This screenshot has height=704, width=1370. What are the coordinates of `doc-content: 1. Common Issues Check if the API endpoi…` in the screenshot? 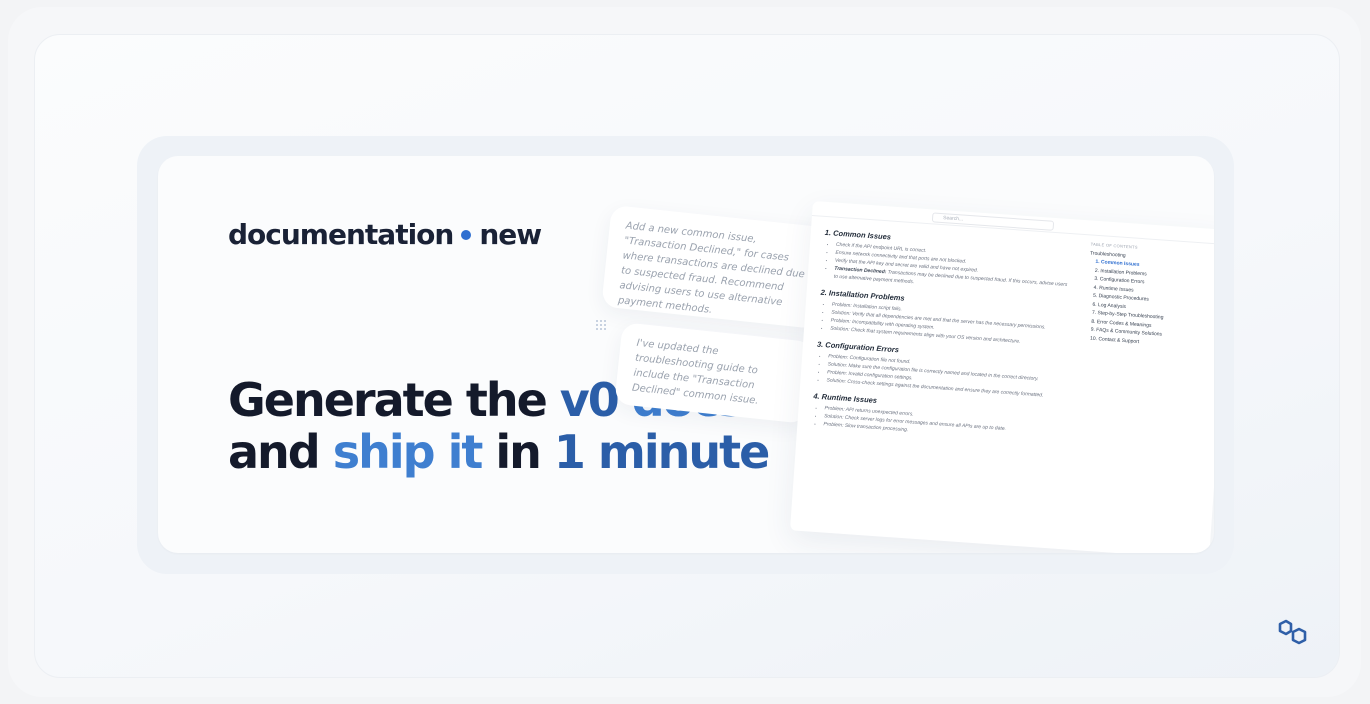 It's located at (943, 332).